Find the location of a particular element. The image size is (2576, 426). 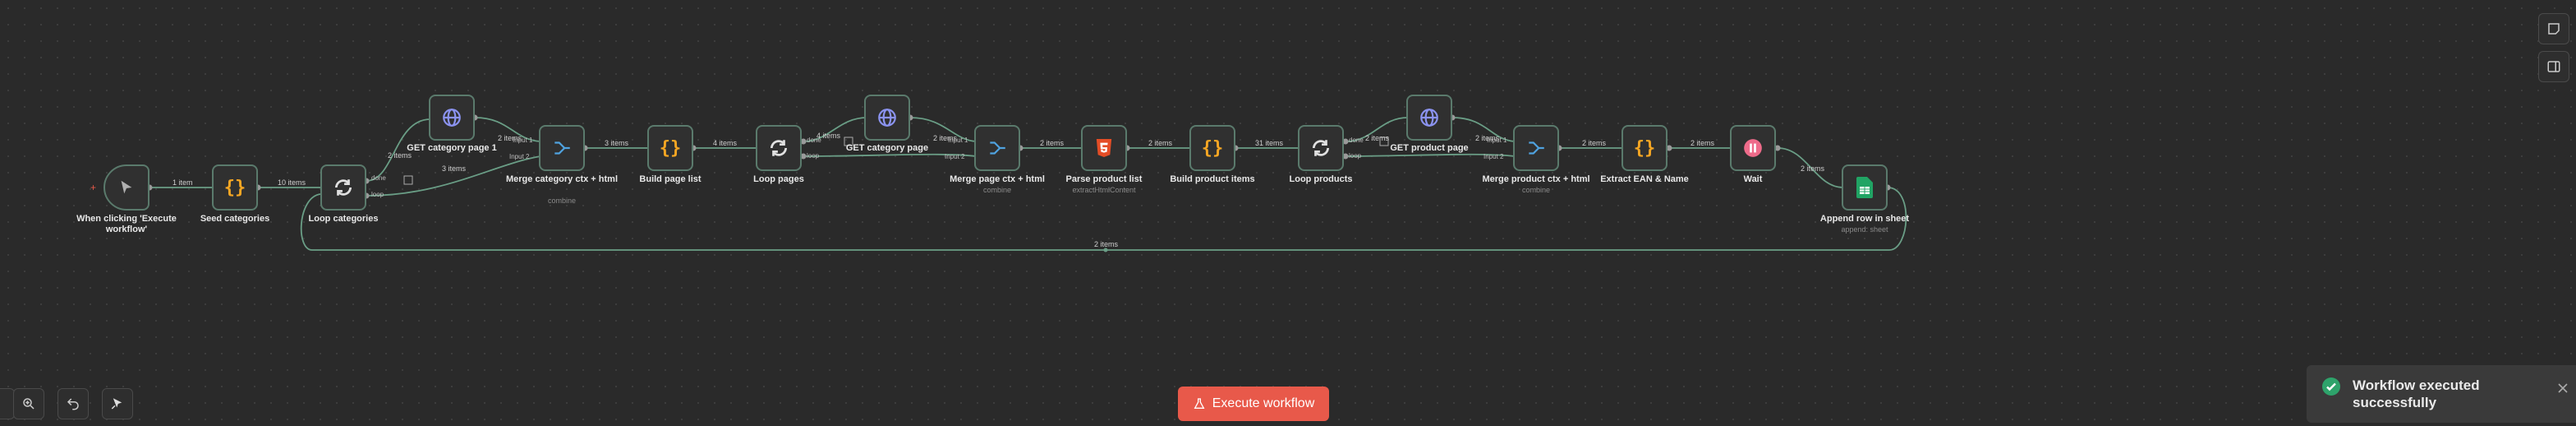

node-extract-ean-name: {} is located at coordinates (1645, 148).